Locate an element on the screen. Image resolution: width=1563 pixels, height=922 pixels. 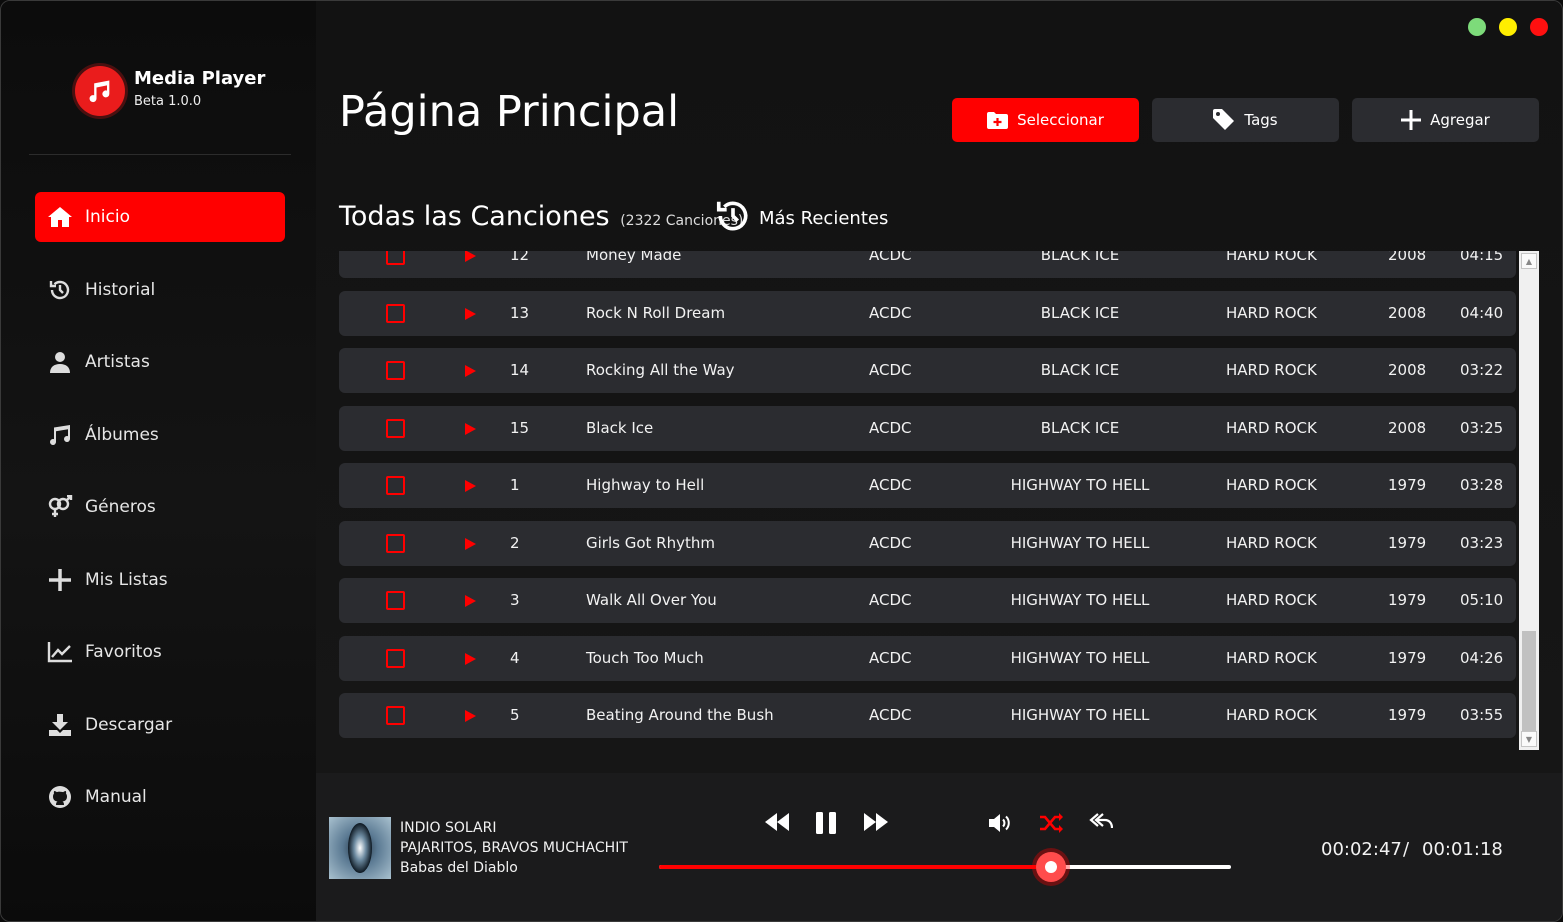
song-album: BLACK ICE is located at coordinates (1080, 313).